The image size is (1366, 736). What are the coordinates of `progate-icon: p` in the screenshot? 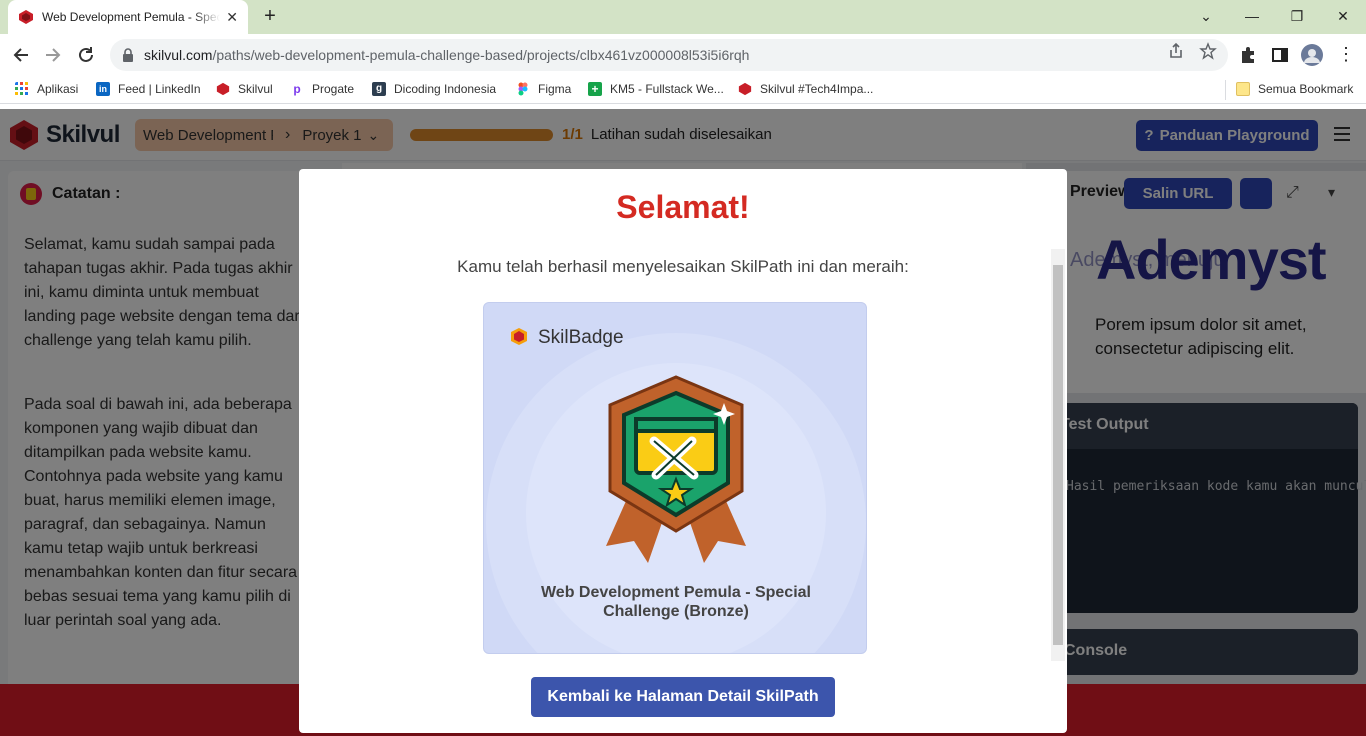 It's located at (297, 89).